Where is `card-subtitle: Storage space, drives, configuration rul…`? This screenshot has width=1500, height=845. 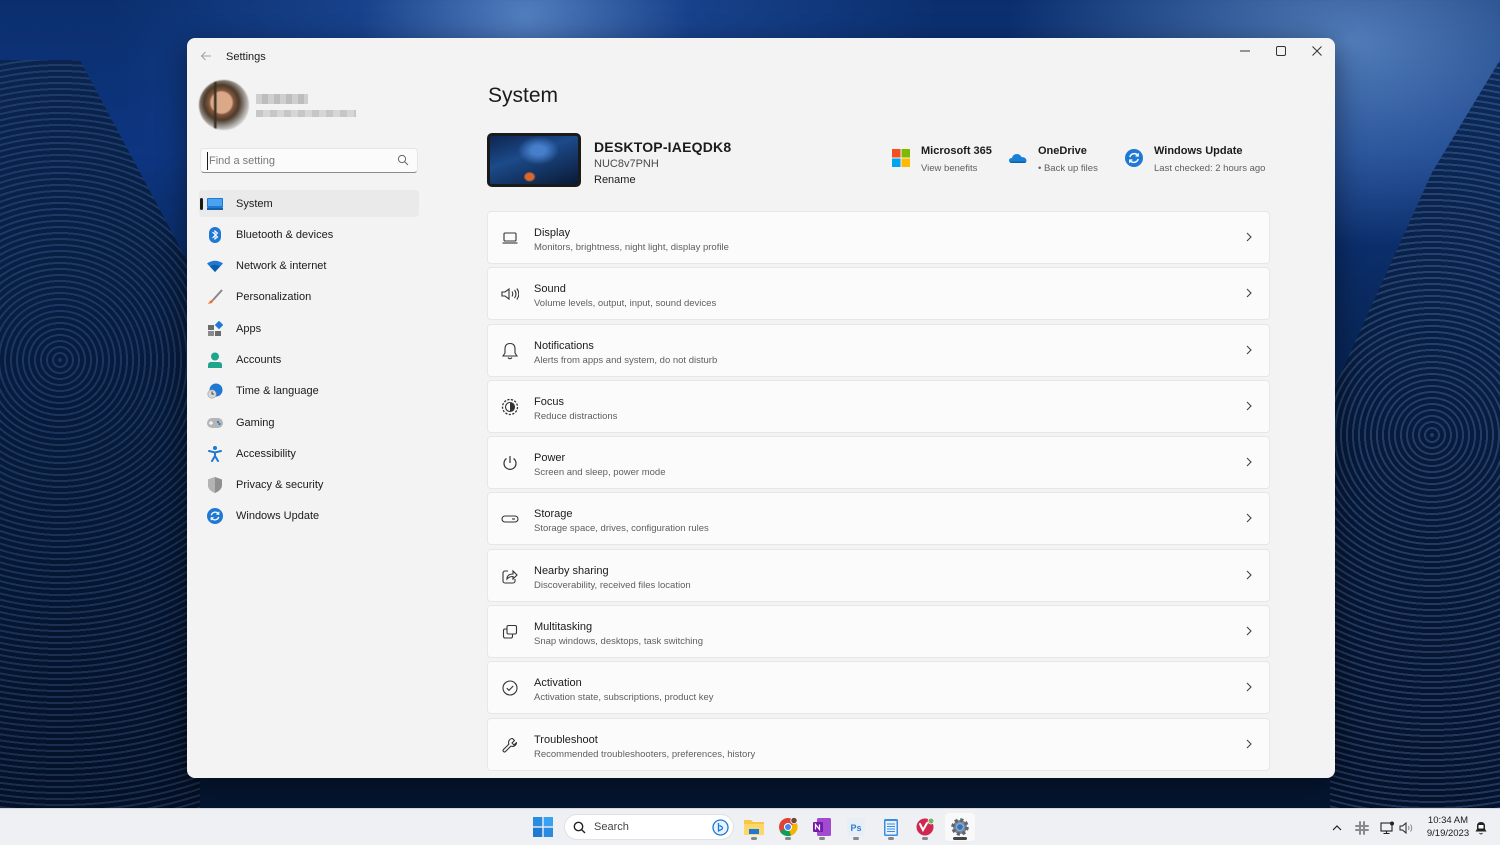 card-subtitle: Storage space, drives, configuration rul… is located at coordinates (621, 529).